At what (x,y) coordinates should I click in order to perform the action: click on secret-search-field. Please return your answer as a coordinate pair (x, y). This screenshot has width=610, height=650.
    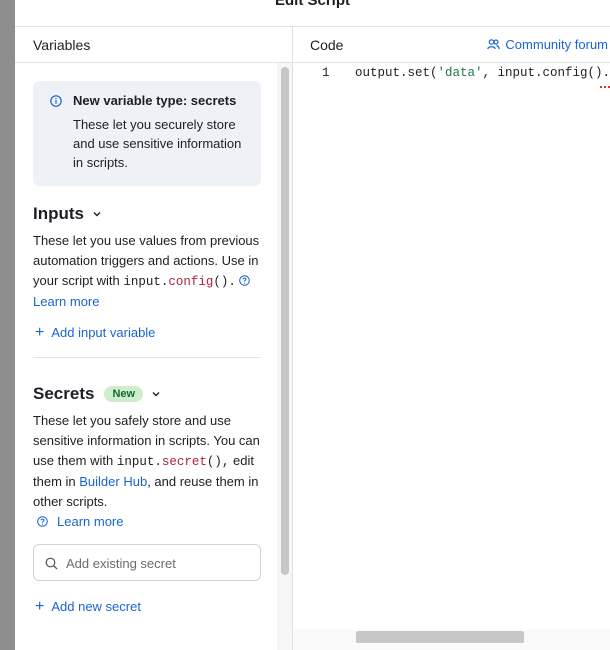
    Looking at the image, I should click on (147, 562).